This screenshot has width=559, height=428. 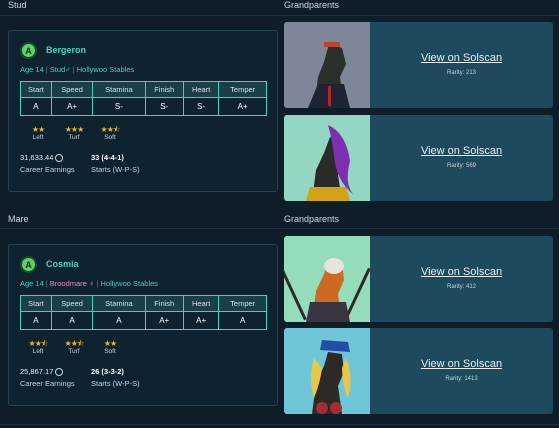 I want to click on starts-value: 26 (3-3-2), so click(x=107, y=371).